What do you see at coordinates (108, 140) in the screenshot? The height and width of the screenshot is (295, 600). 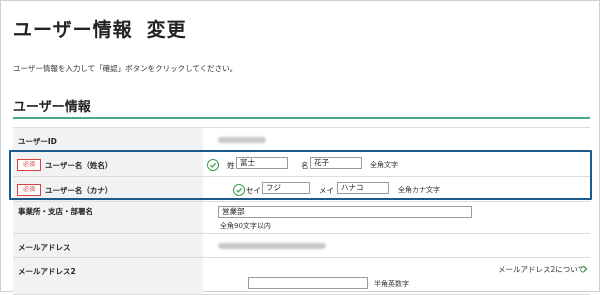 I see `label-cell: ユーザーID` at bounding box center [108, 140].